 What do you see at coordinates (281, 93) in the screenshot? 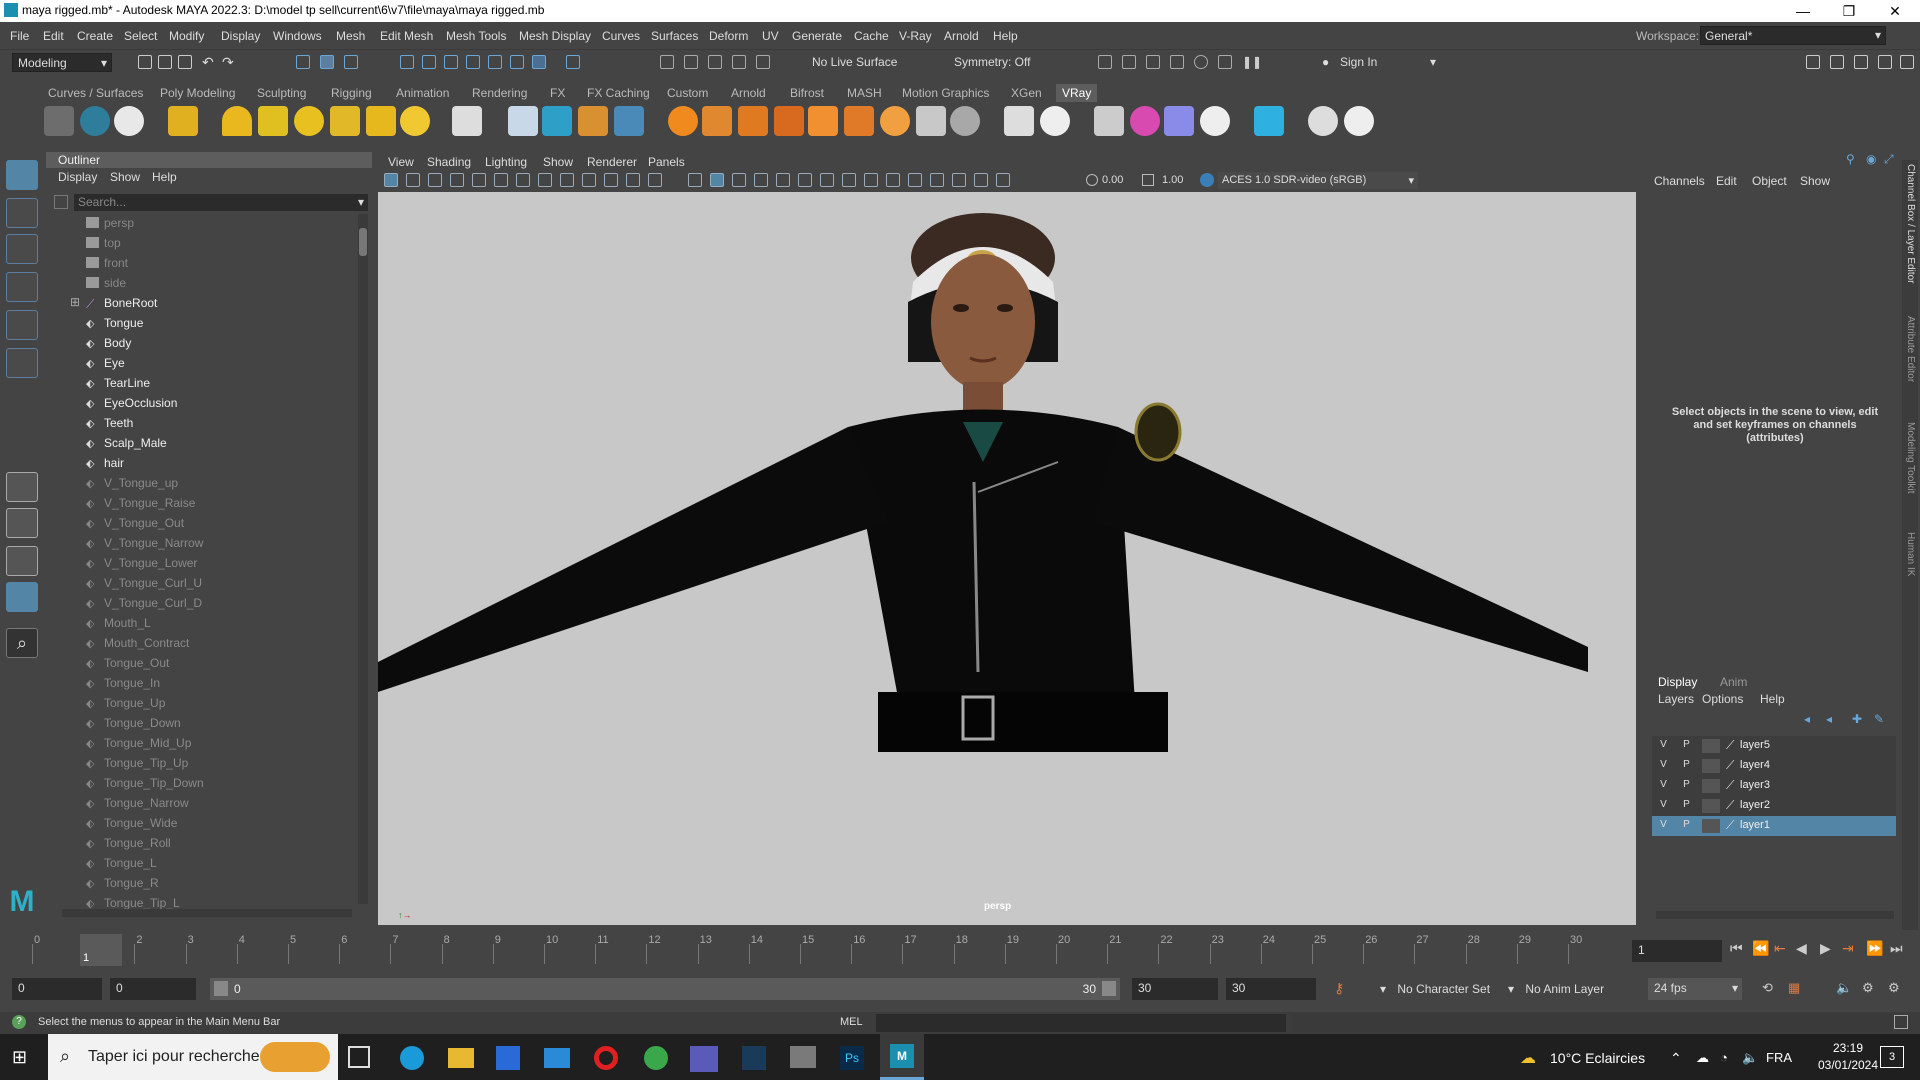
I see `shelf-tab-sculpting: Sculpting` at bounding box center [281, 93].